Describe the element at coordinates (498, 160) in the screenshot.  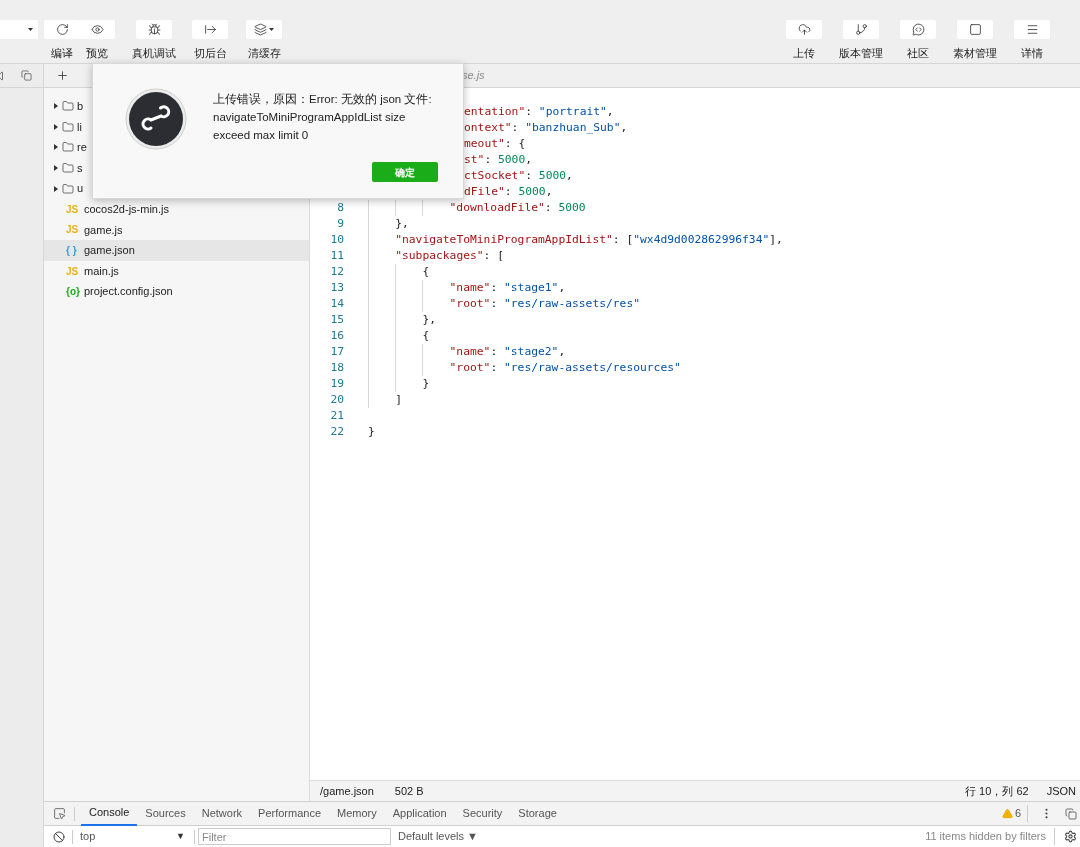
I see `code-text: st": 5000,` at that location.